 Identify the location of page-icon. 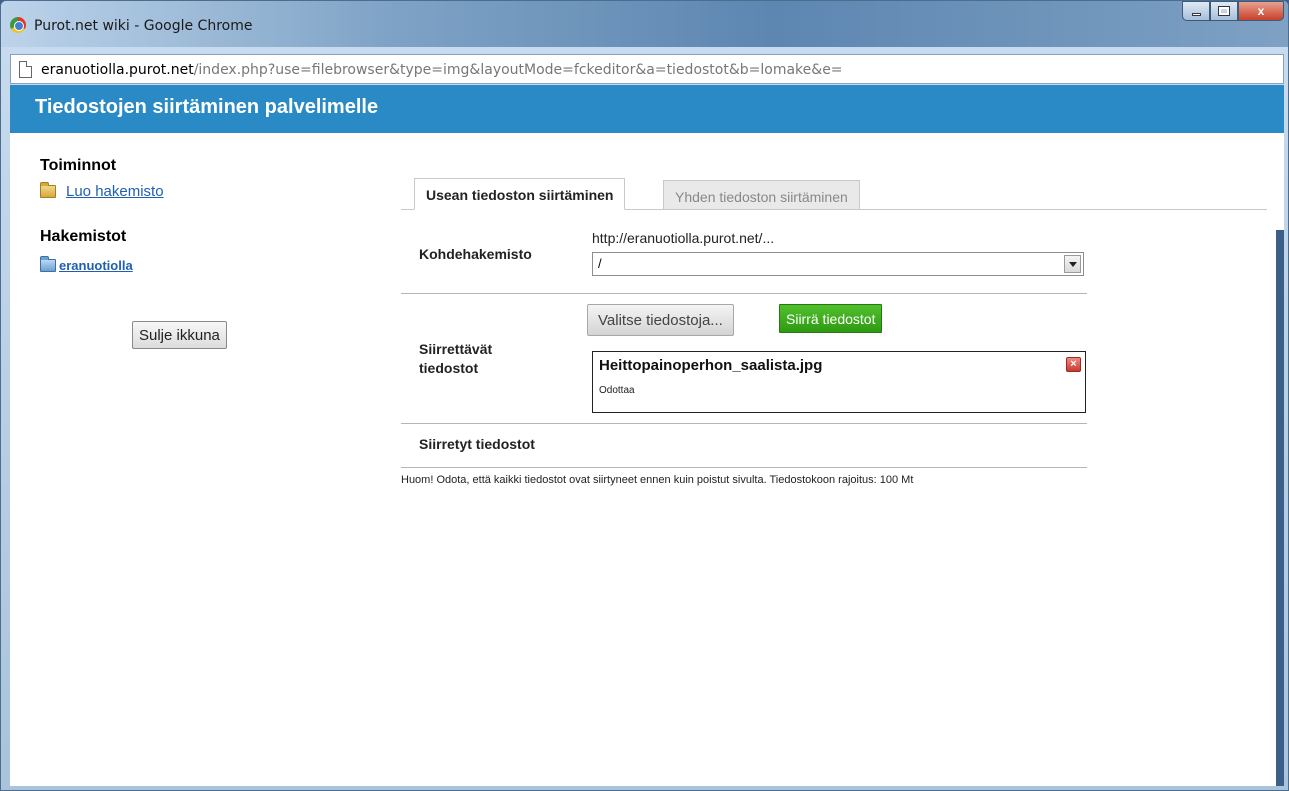
(25, 69).